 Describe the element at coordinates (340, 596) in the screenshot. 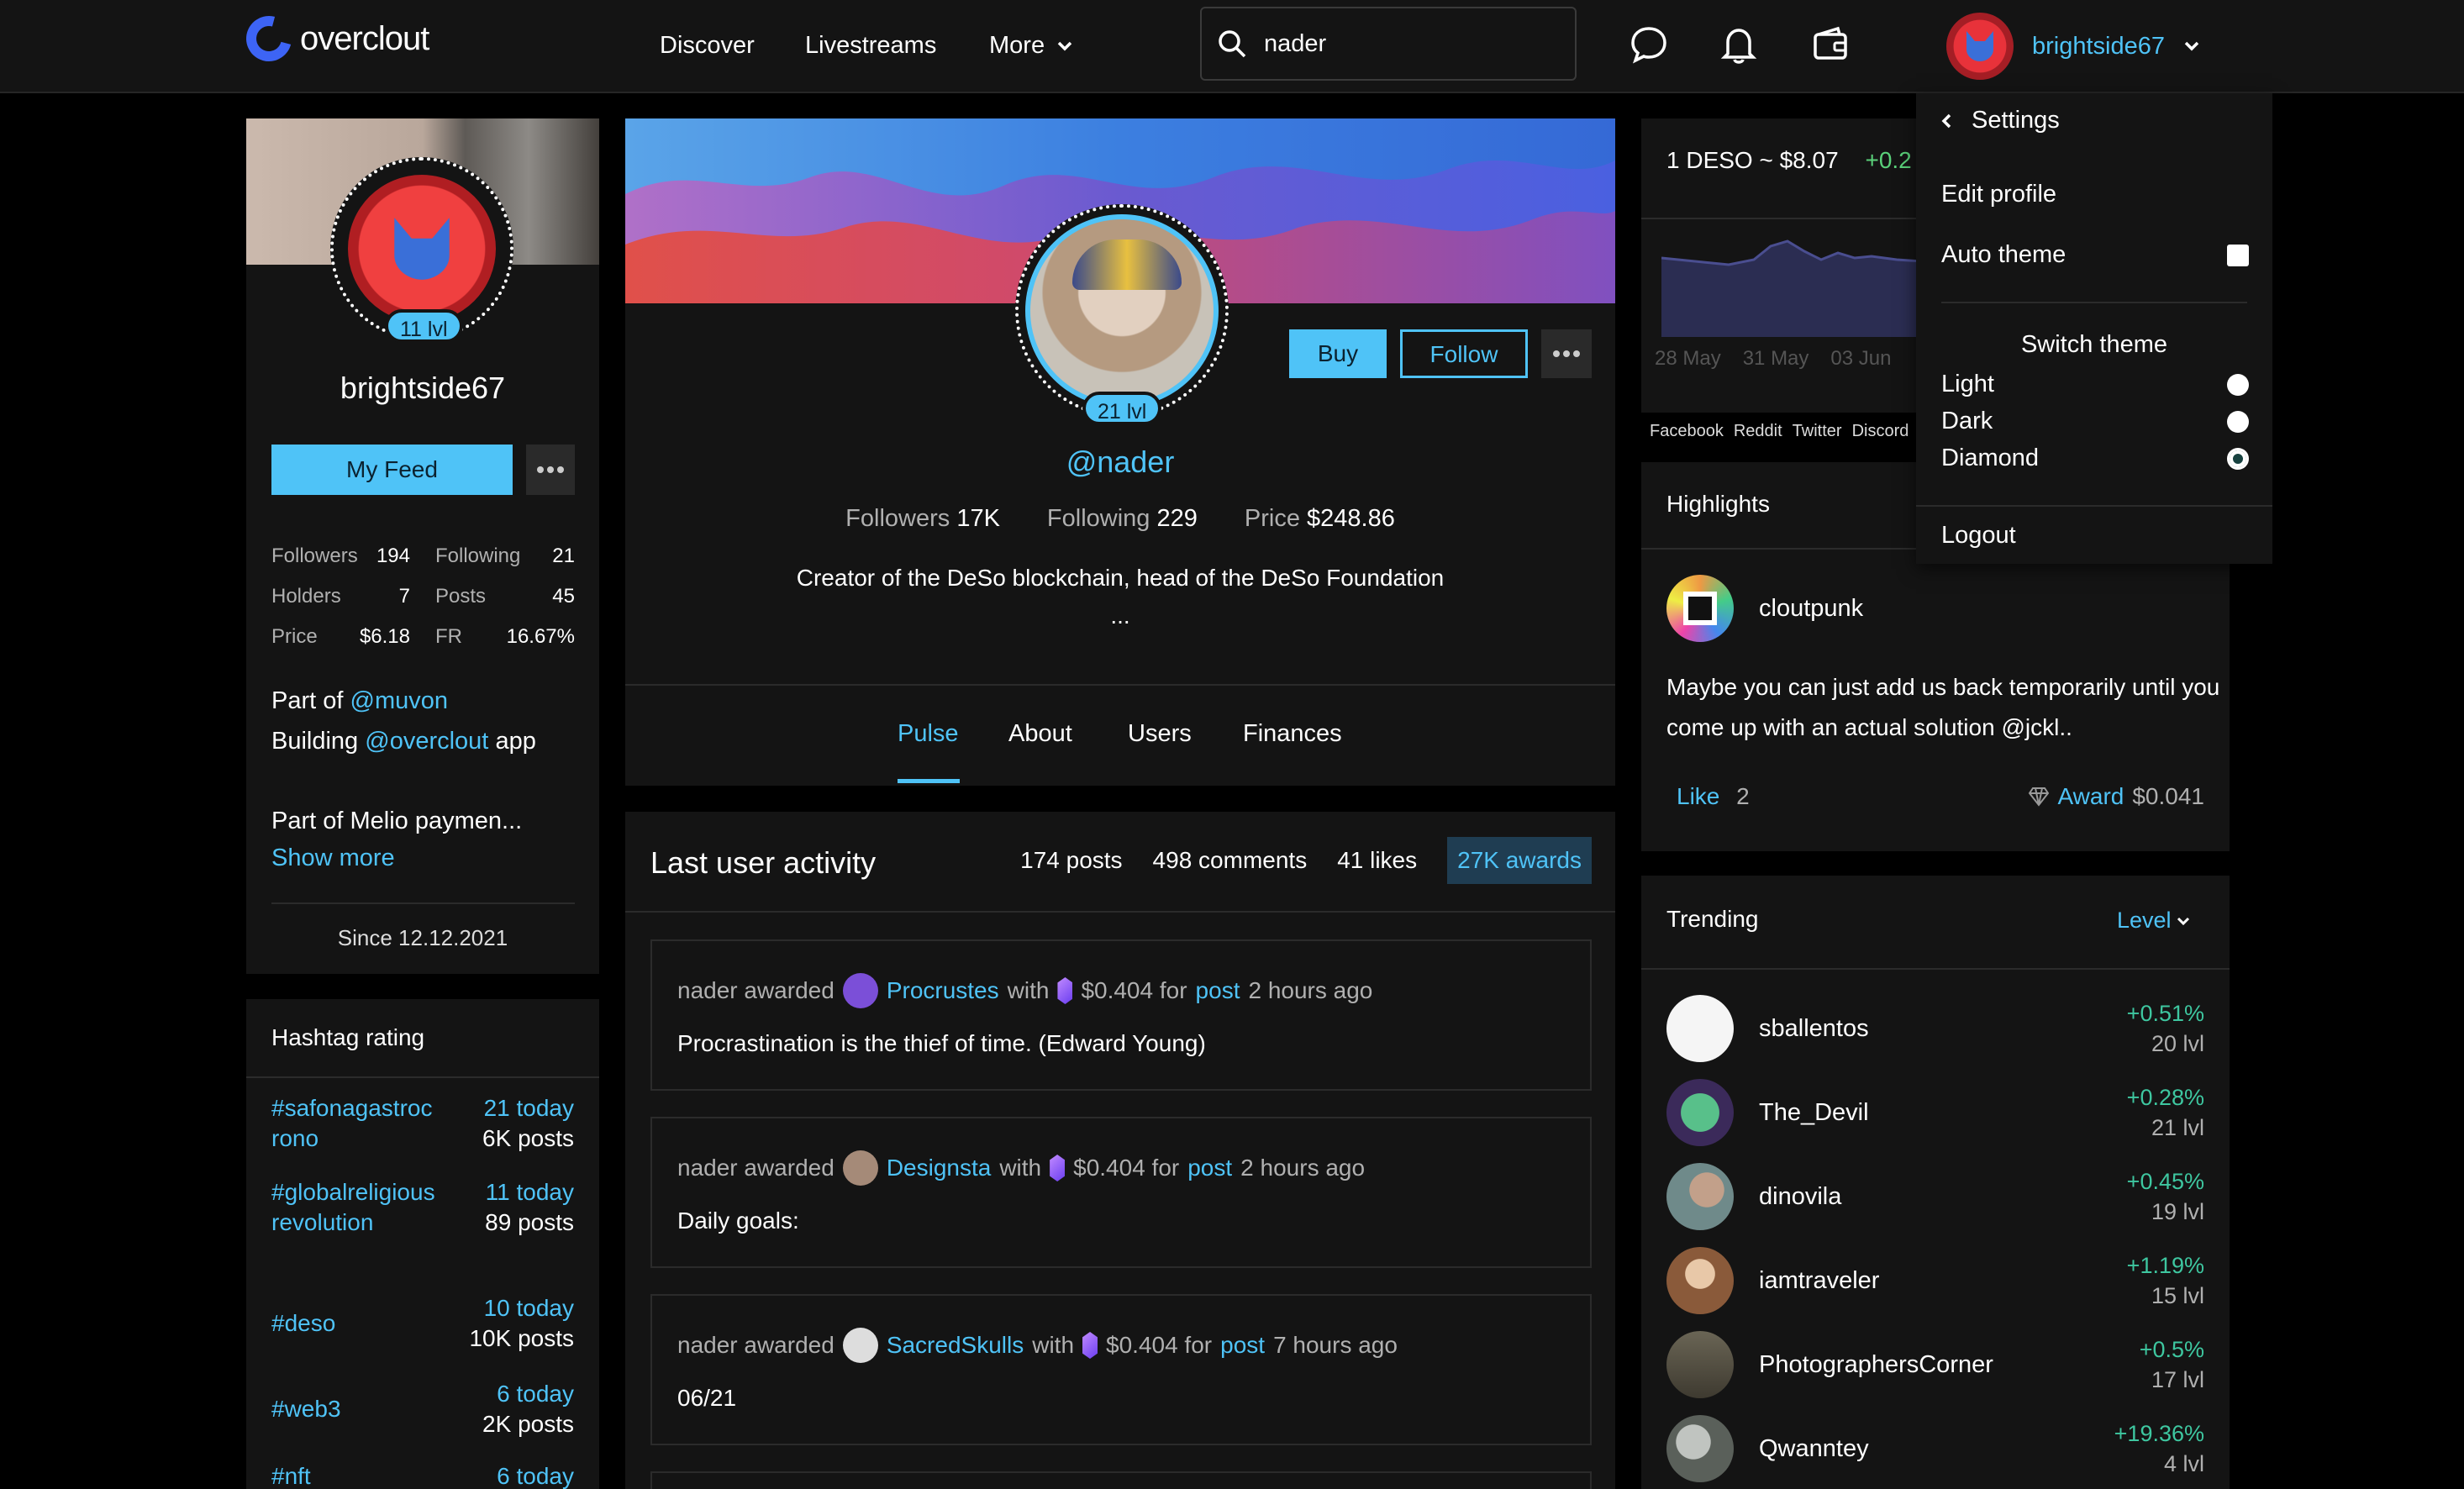

I see `stat-holders: Holders 7` at that location.